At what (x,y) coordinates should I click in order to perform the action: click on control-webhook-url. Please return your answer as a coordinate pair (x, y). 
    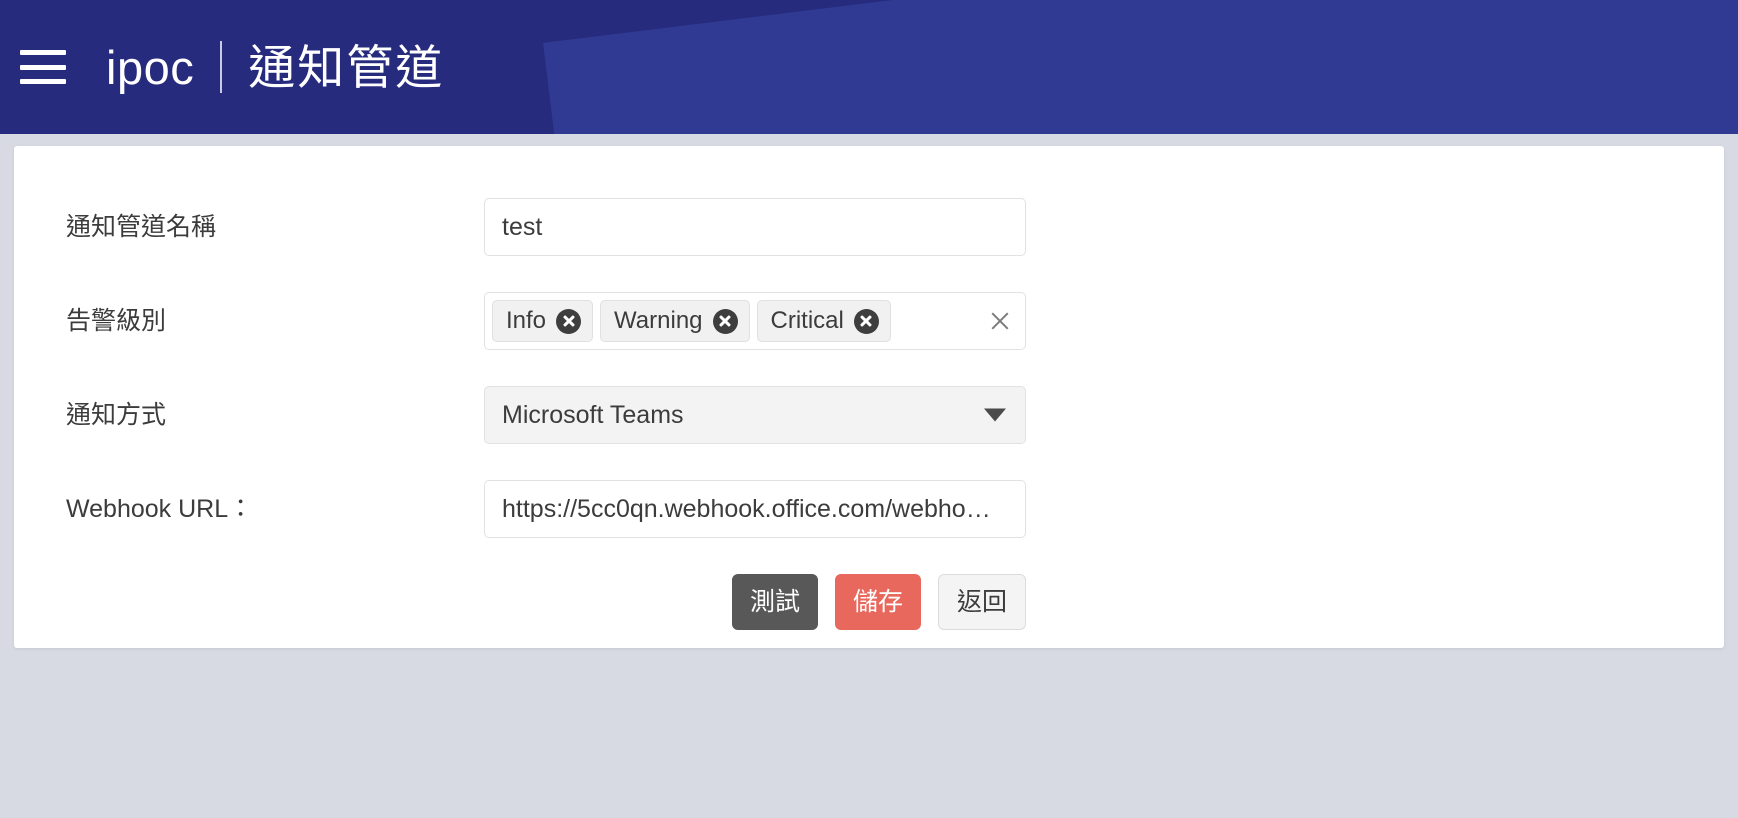
    Looking at the image, I should click on (755, 509).